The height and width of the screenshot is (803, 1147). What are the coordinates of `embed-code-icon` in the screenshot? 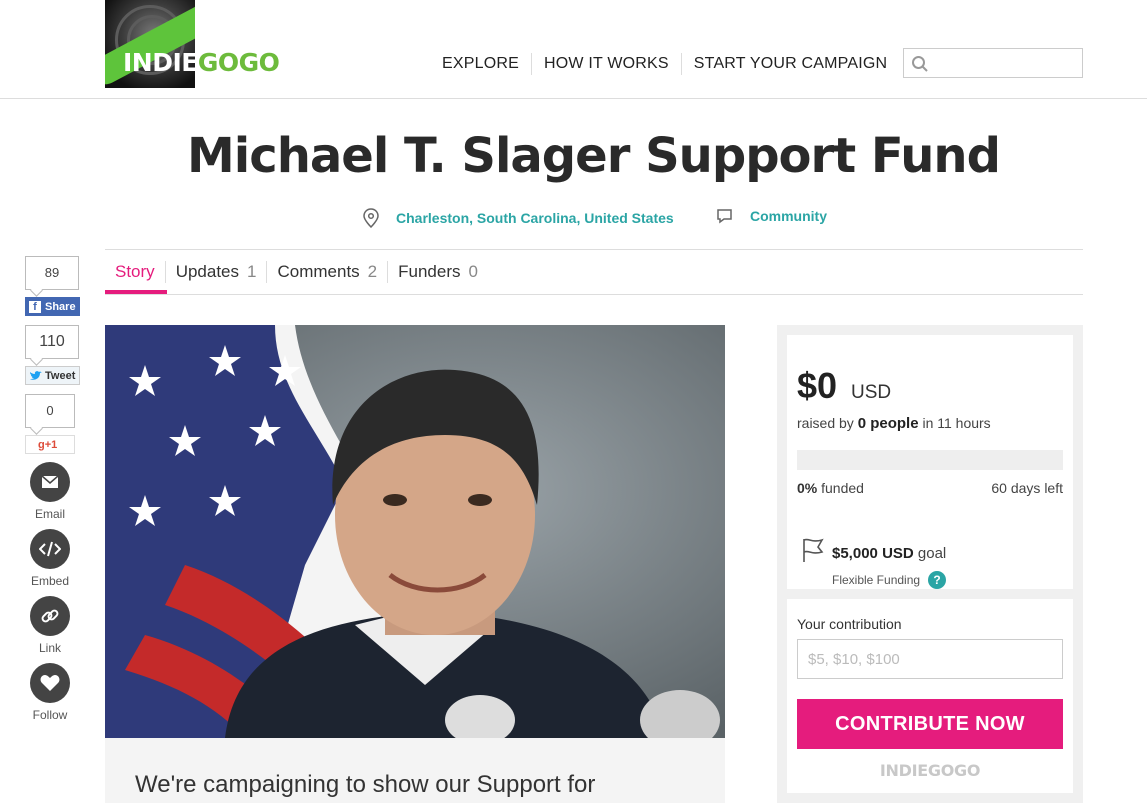 It's located at (50, 549).